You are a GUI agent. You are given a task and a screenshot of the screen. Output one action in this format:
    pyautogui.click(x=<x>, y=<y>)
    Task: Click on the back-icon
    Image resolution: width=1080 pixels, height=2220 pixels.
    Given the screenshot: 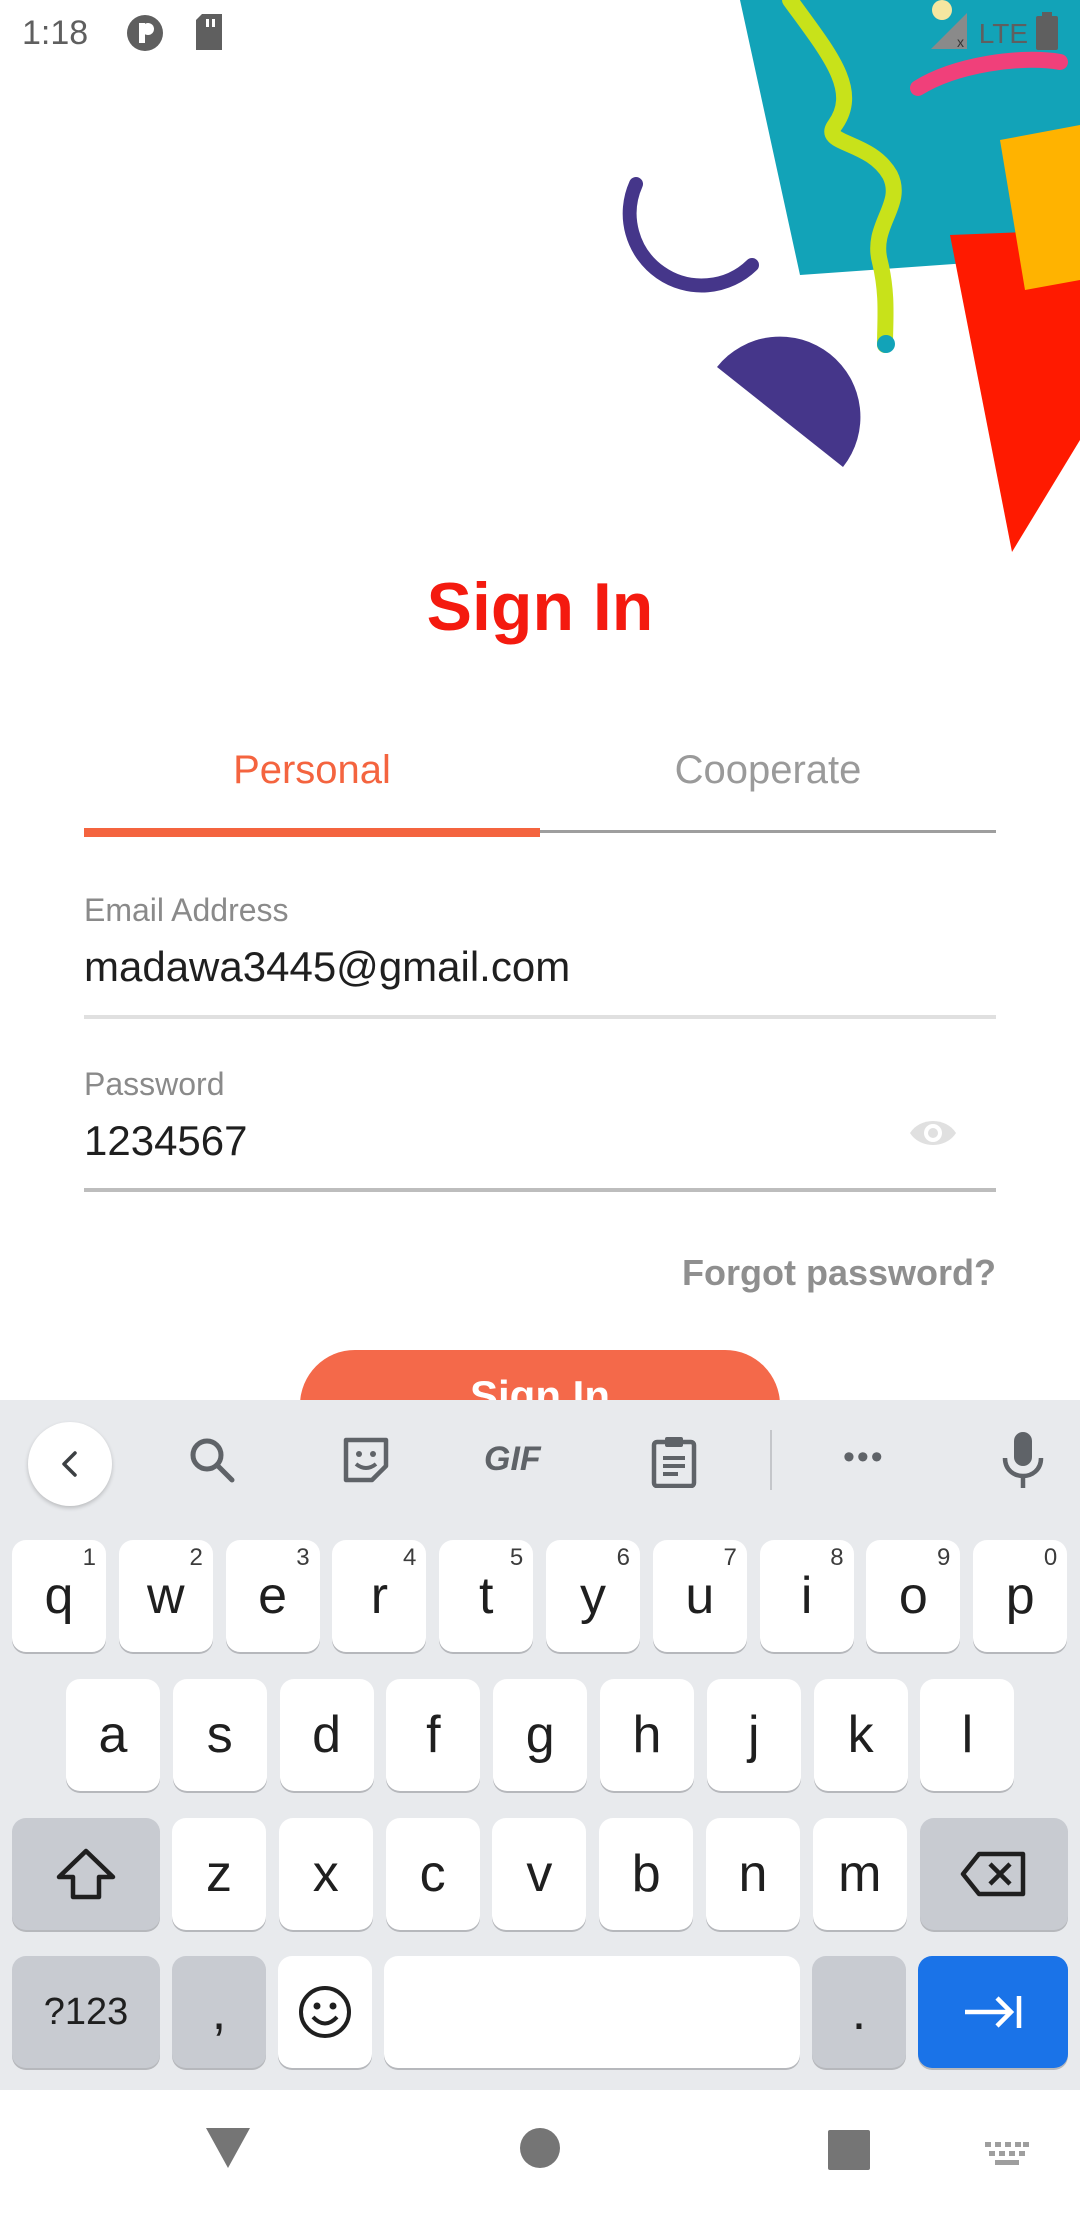 What is the action you would take?
    pyautogui.click(x=70, y=1464)
    